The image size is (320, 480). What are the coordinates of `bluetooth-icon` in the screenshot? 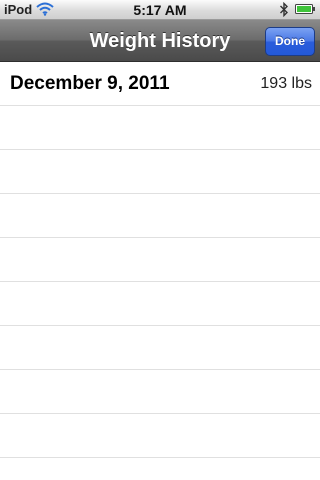 It's located at (284, 9).